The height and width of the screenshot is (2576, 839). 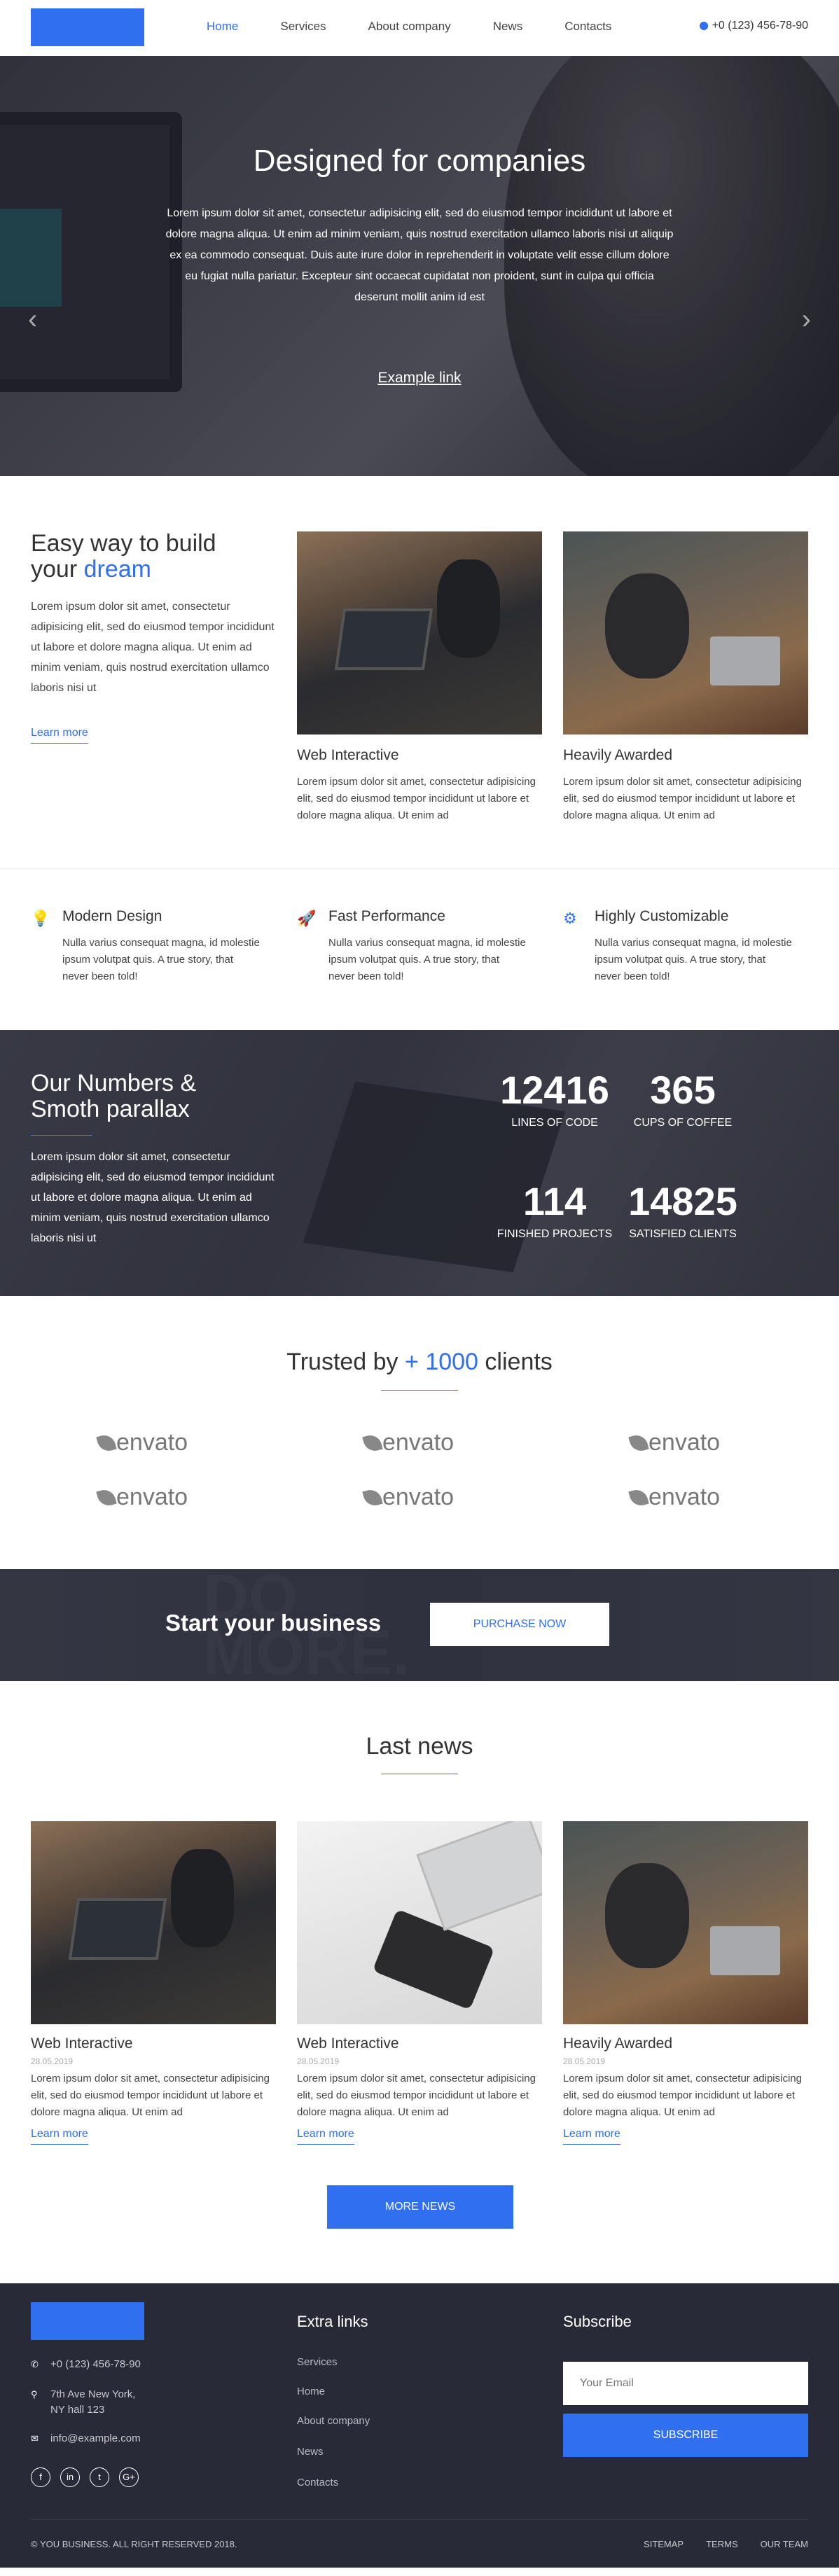 What do you see at coordinates (587, 27) in the screenshot?
I see `nav-contacts: Contacts` at bounding box center [587, 27].